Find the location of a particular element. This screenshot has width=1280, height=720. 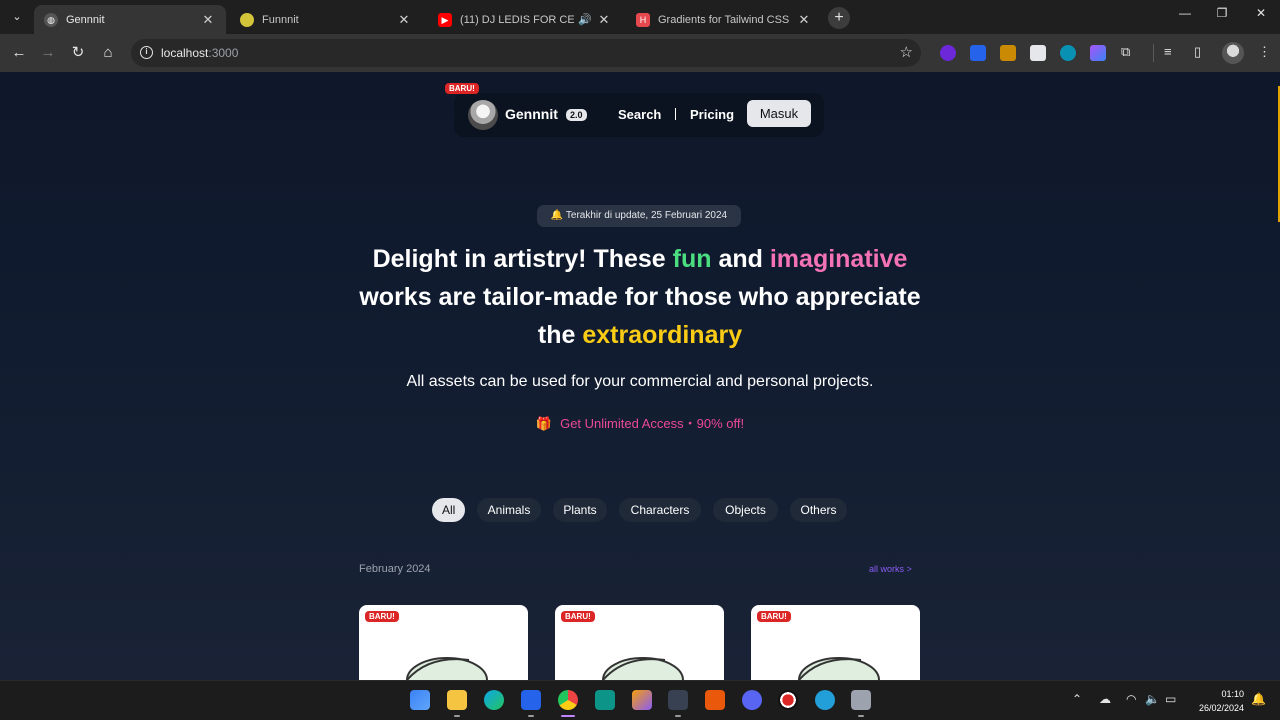

version-badge: 2.0 is located at coordinates (576, 115).